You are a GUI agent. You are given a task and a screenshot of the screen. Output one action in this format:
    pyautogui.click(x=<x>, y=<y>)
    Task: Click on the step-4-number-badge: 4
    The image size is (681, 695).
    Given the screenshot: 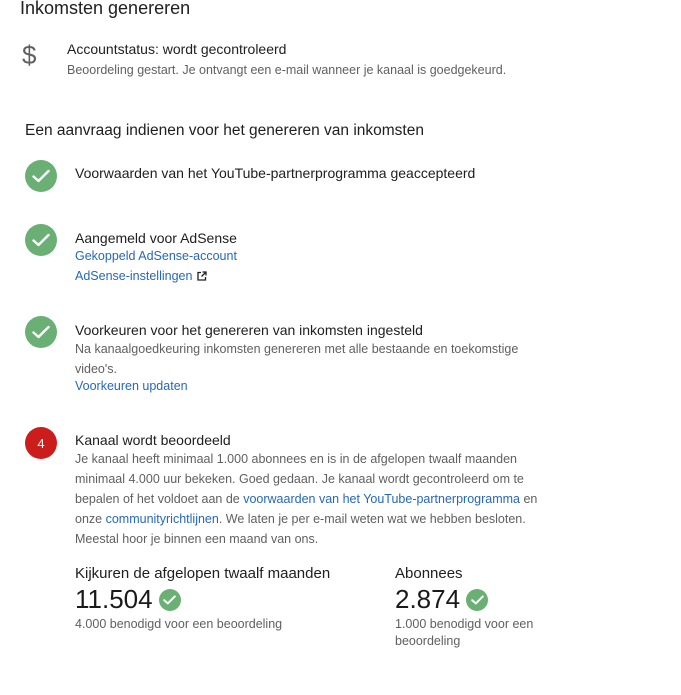 What is the action you would take?
    pyautogui.click(x=41, y=443)
    